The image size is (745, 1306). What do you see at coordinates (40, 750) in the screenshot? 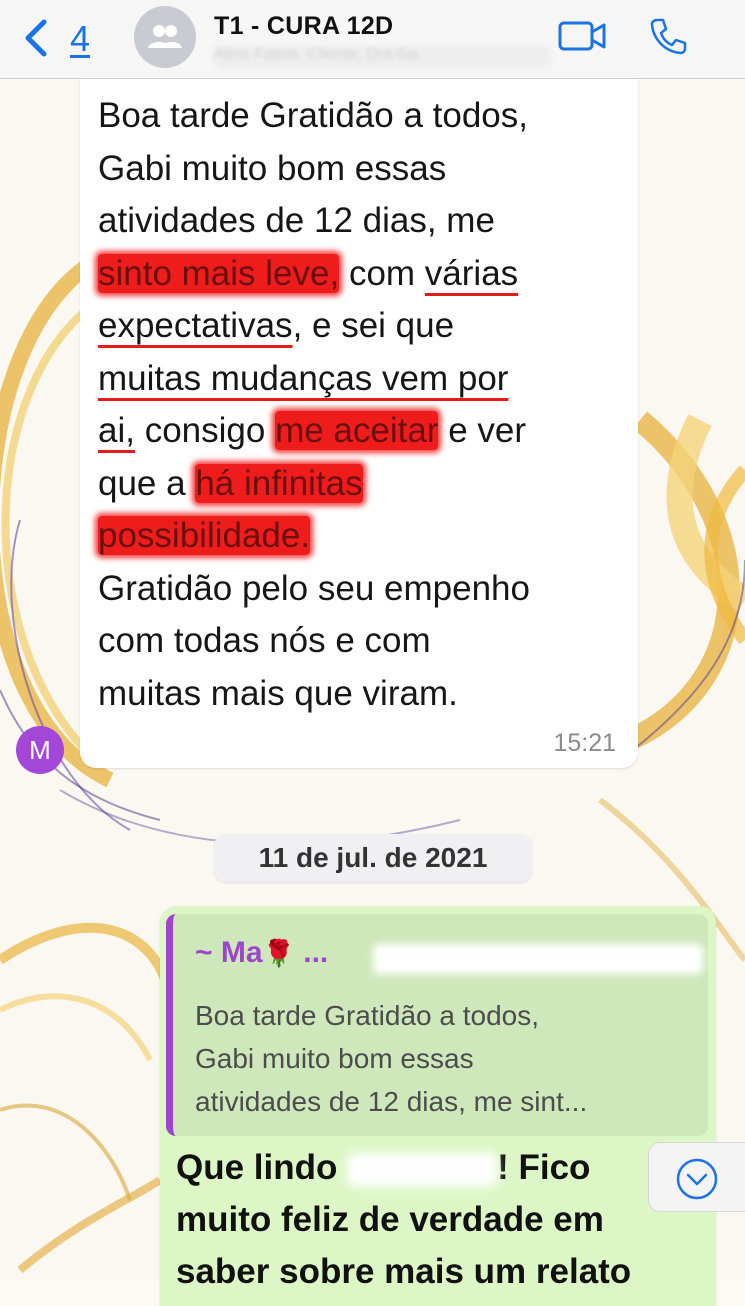
I see `sender-avatar: M` at bounding box center [40, 750].